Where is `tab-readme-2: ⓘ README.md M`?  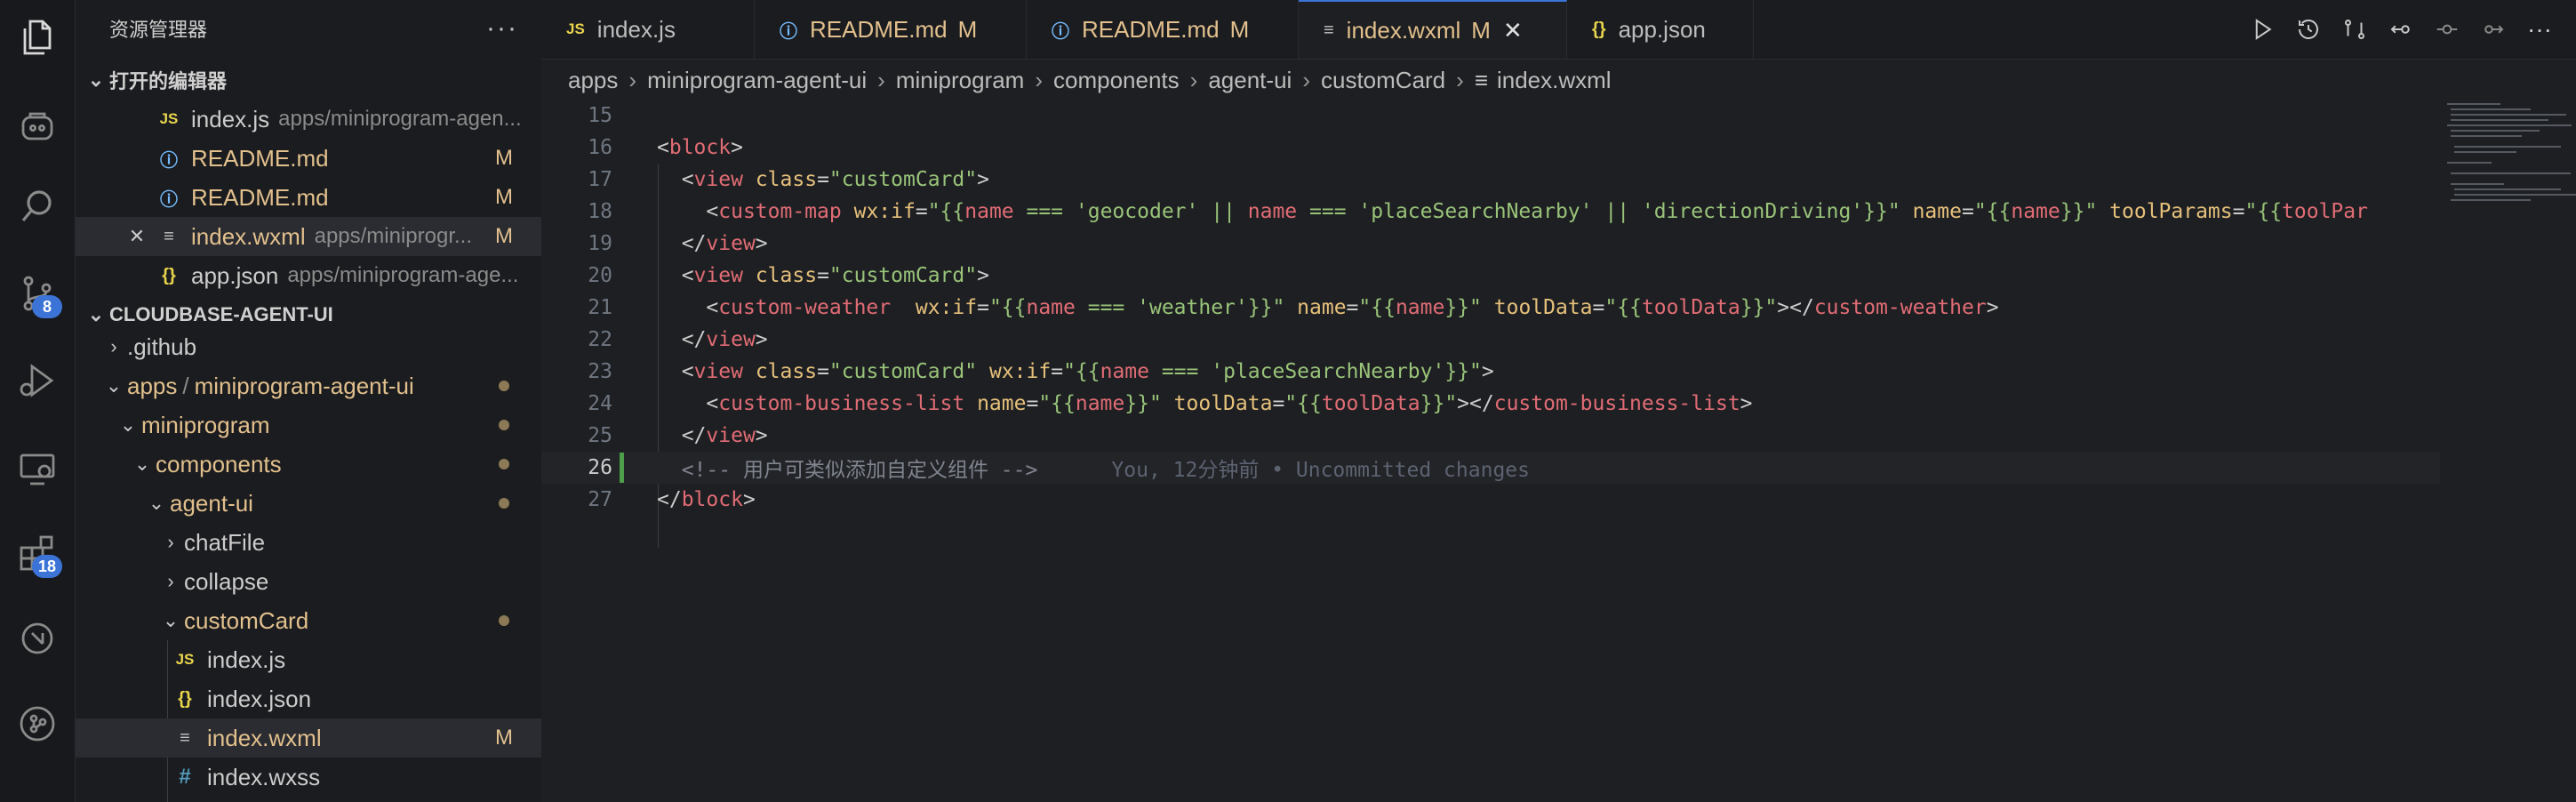
tab-readme-2: ⓘ README.md M is located at coordinates (1163, 30).